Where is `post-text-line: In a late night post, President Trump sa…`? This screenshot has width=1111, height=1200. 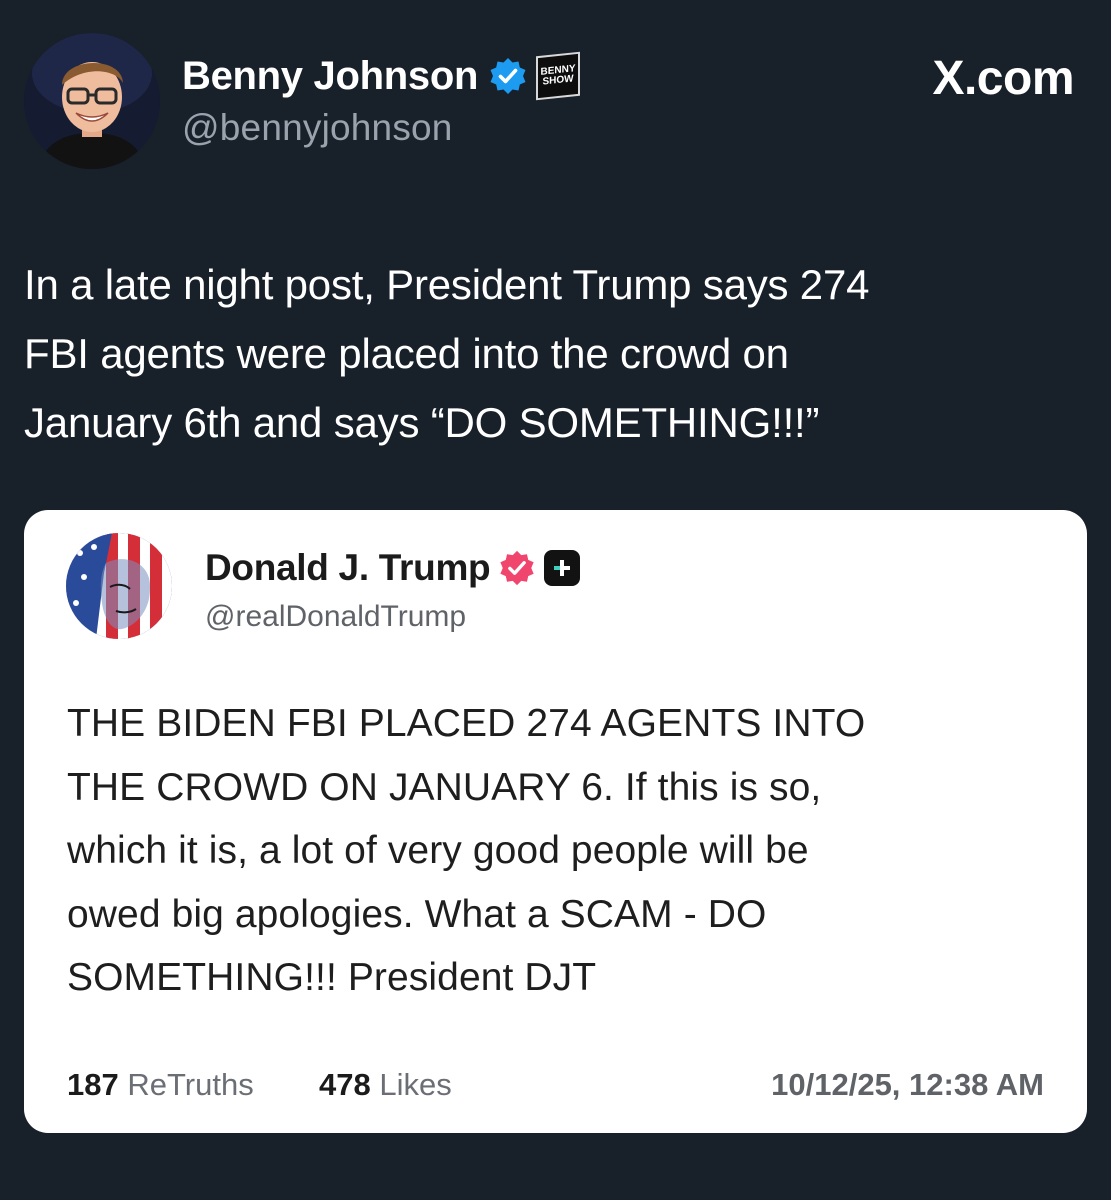 post-text-line: In a late night post, President Trump sa… is located at coordinates (447, 284).